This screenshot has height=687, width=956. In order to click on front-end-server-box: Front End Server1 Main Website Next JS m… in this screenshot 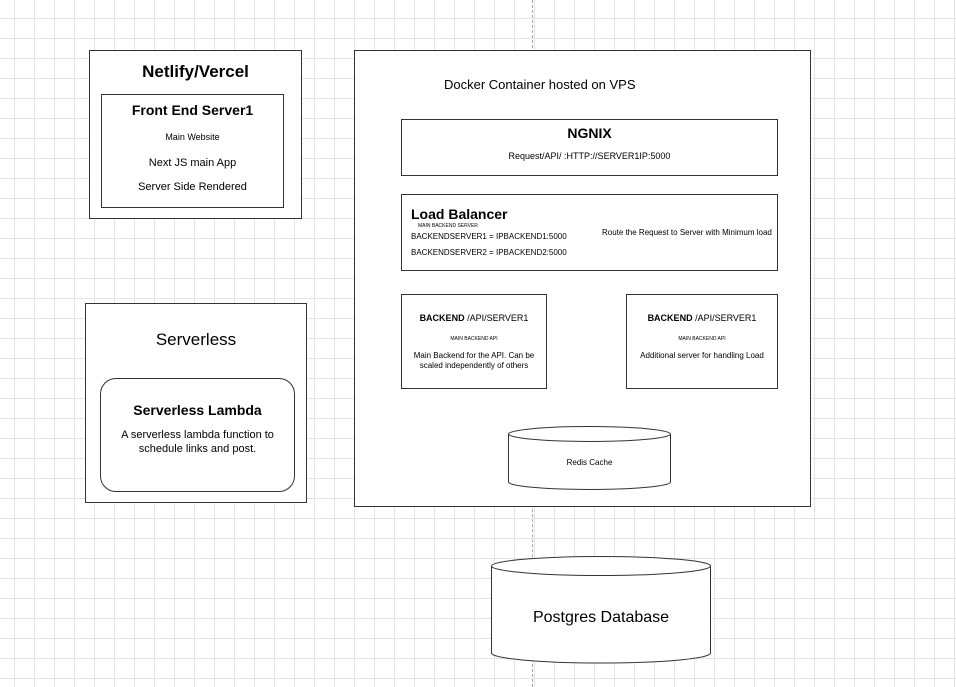, I will do `click(192, 151)`.